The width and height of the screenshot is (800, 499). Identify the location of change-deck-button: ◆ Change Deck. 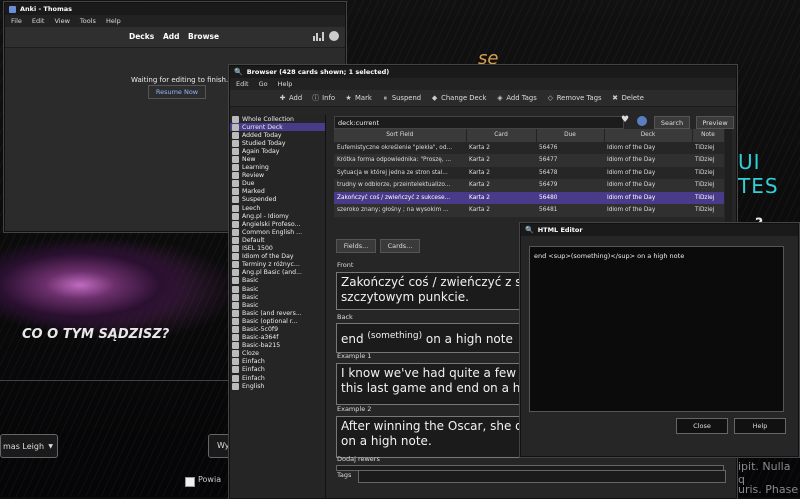
(458, 98).